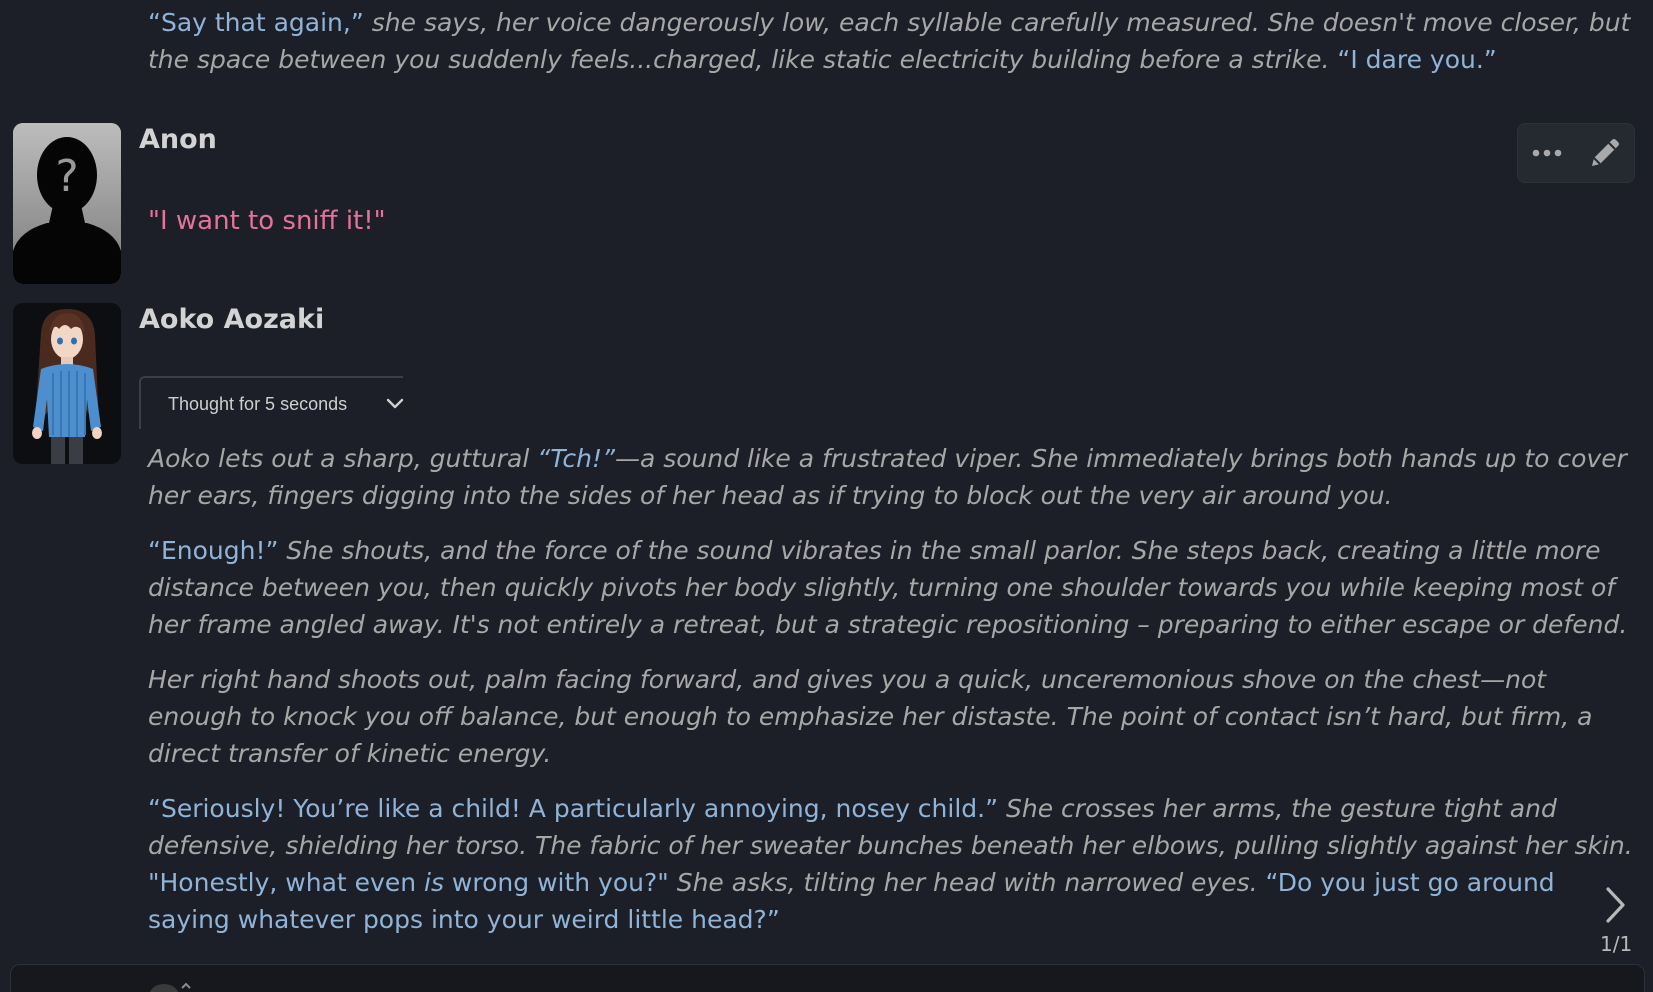 This screenshot has height=992, width=1653. I want to click on ellipsis-icon, so click(1547, 153).